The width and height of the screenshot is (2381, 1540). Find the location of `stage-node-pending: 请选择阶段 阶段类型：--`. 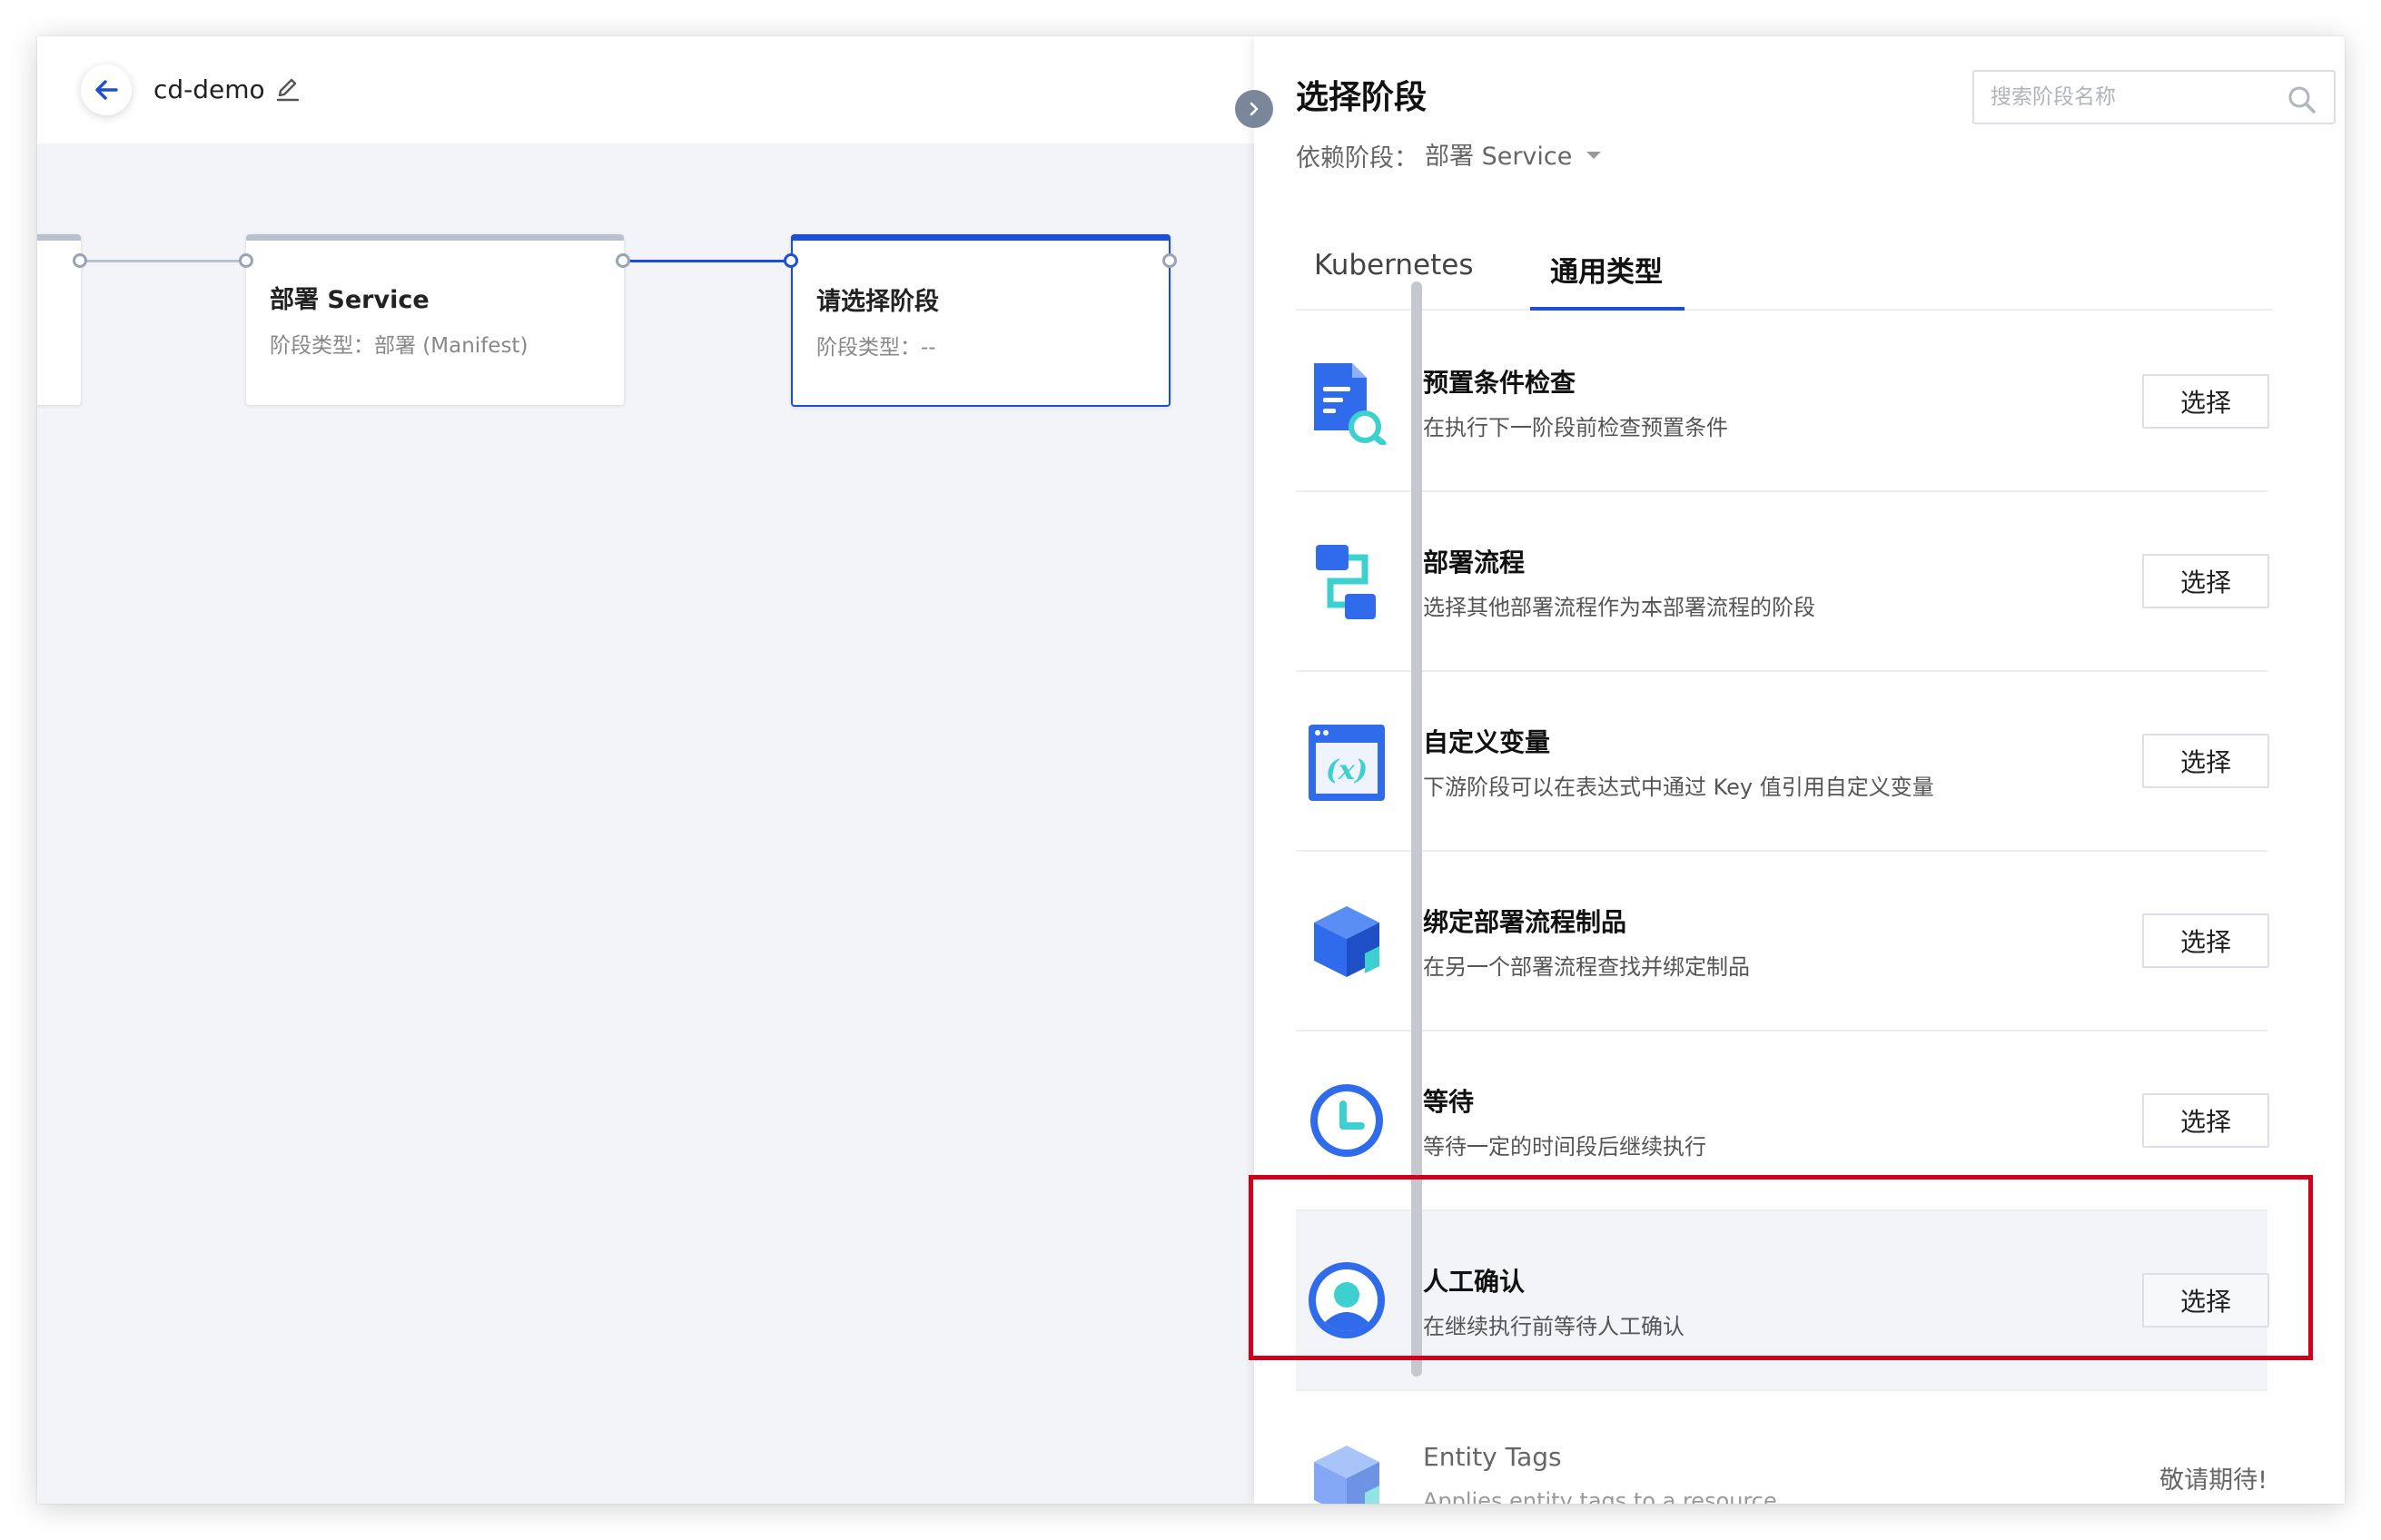

stage-node-pending: 请选择阶段 阶段类型：-- is located at coordinates (981, 320).